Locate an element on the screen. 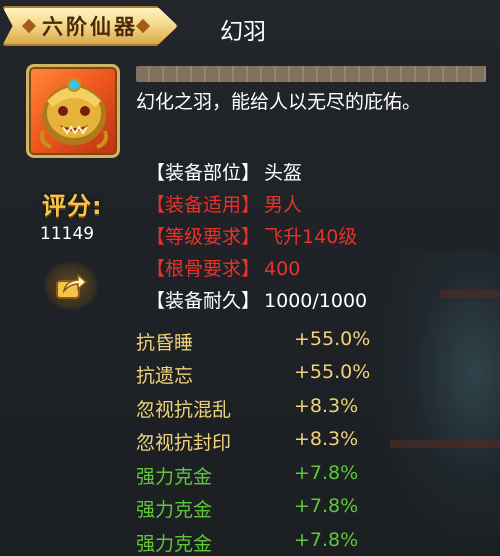 The width and height of the screenshot is (500, 556). bonus-name: 抗昏睡 is located at coordinates (165, 343).